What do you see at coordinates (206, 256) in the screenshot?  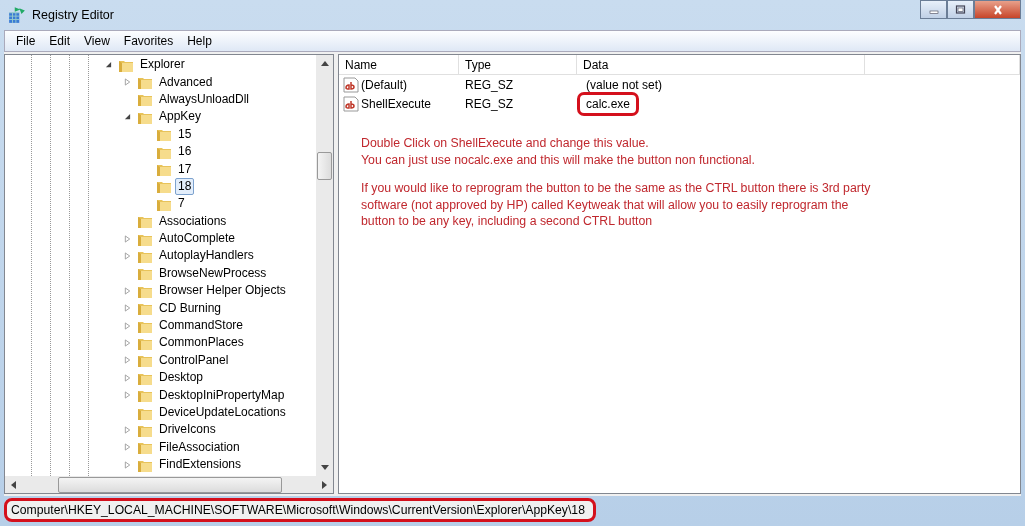 I see `tree-item: AutoplayHandlers` at bounding box center [206, 256].